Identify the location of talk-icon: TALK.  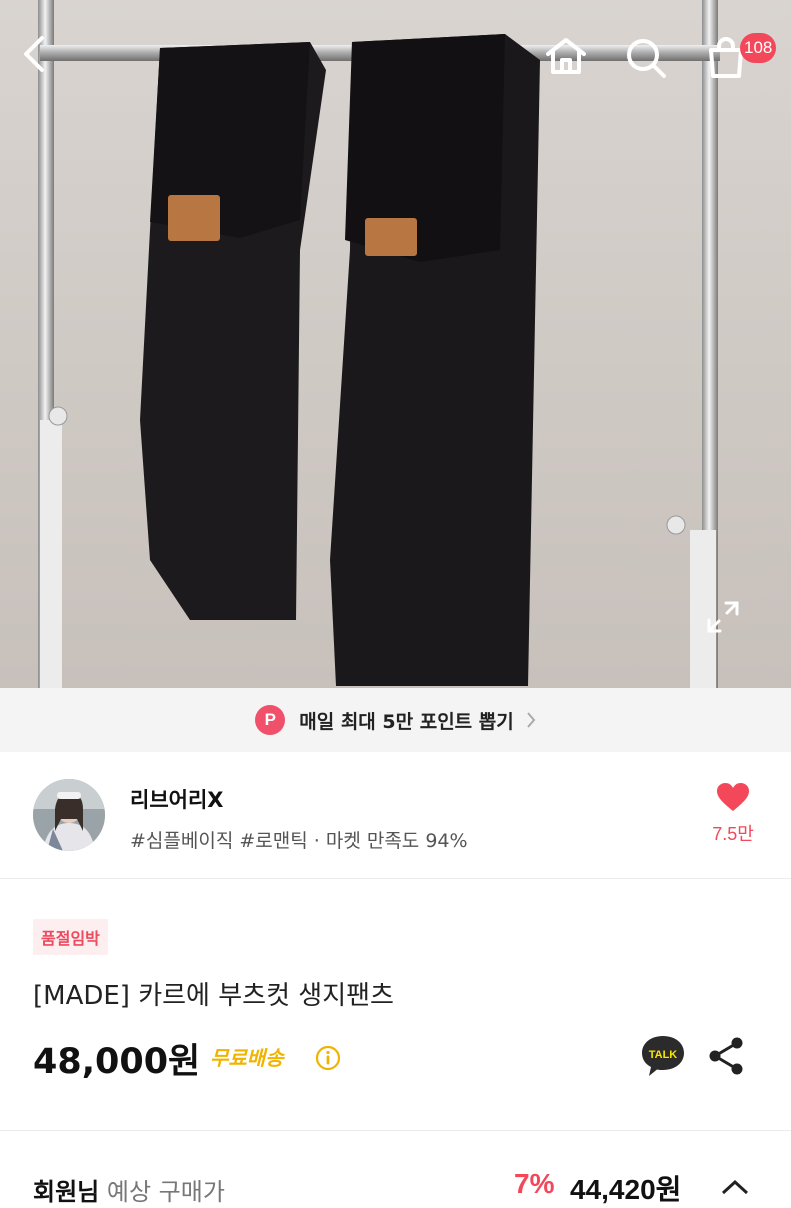
(663, 1056).